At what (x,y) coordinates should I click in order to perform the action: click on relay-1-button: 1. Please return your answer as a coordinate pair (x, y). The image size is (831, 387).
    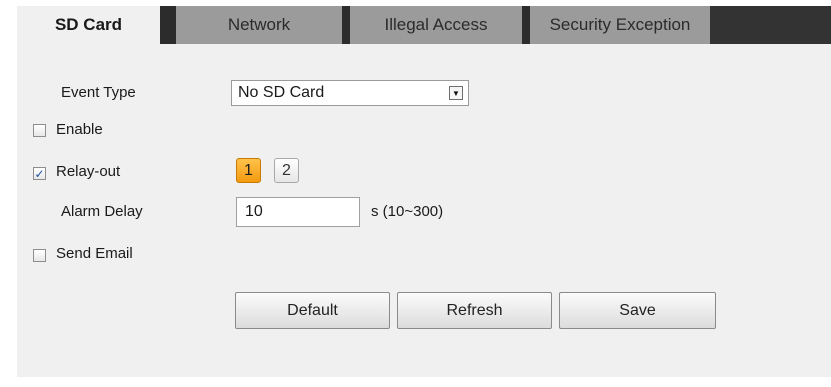
    Looking at the image, I should click on (248, 170).